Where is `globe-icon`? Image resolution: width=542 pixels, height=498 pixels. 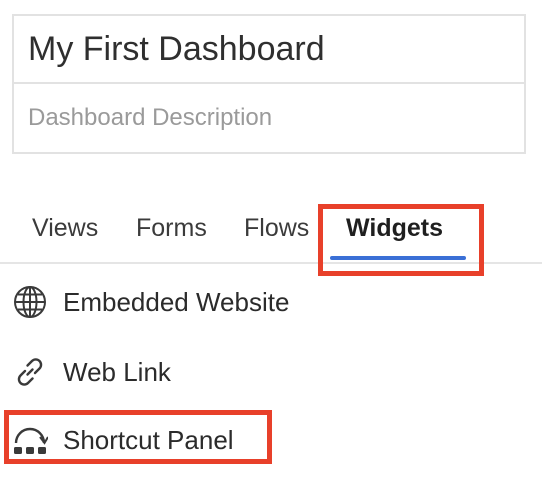 globe-icon is located at coordinates (30, 302).